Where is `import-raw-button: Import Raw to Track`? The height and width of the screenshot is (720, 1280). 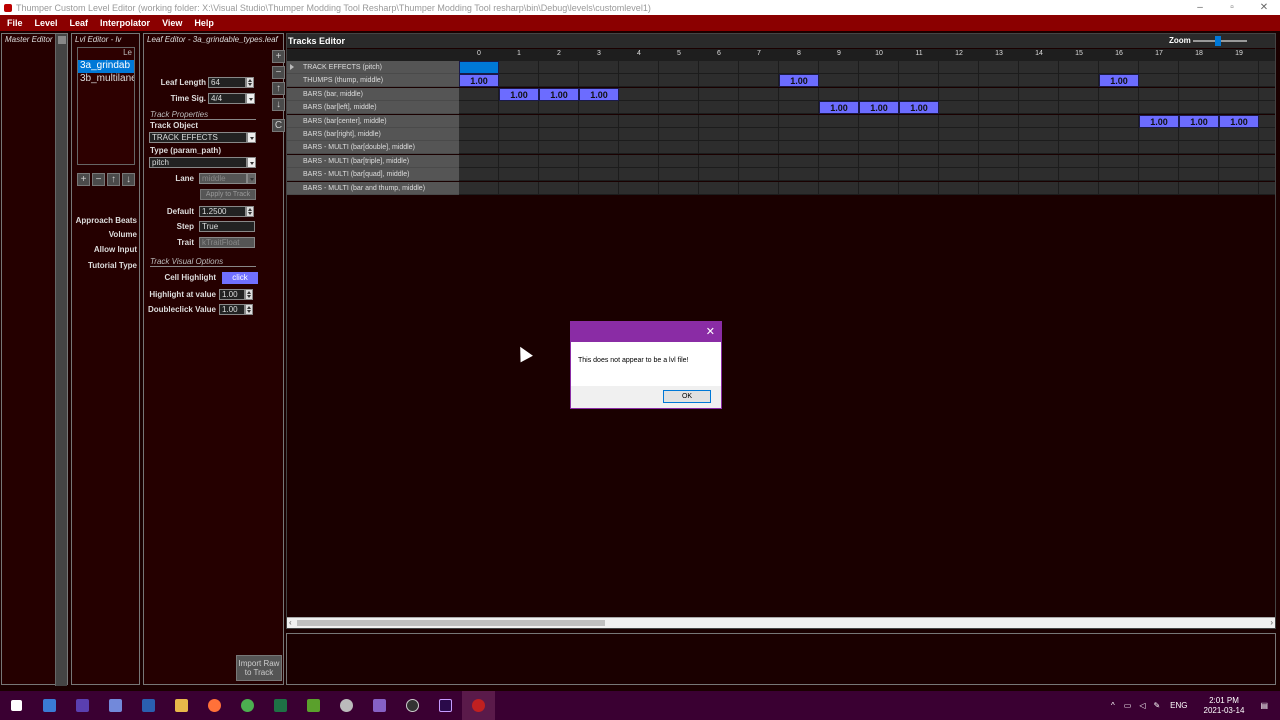
import-raw-button: Import Raw to Track is located at coordinates (259, 668).